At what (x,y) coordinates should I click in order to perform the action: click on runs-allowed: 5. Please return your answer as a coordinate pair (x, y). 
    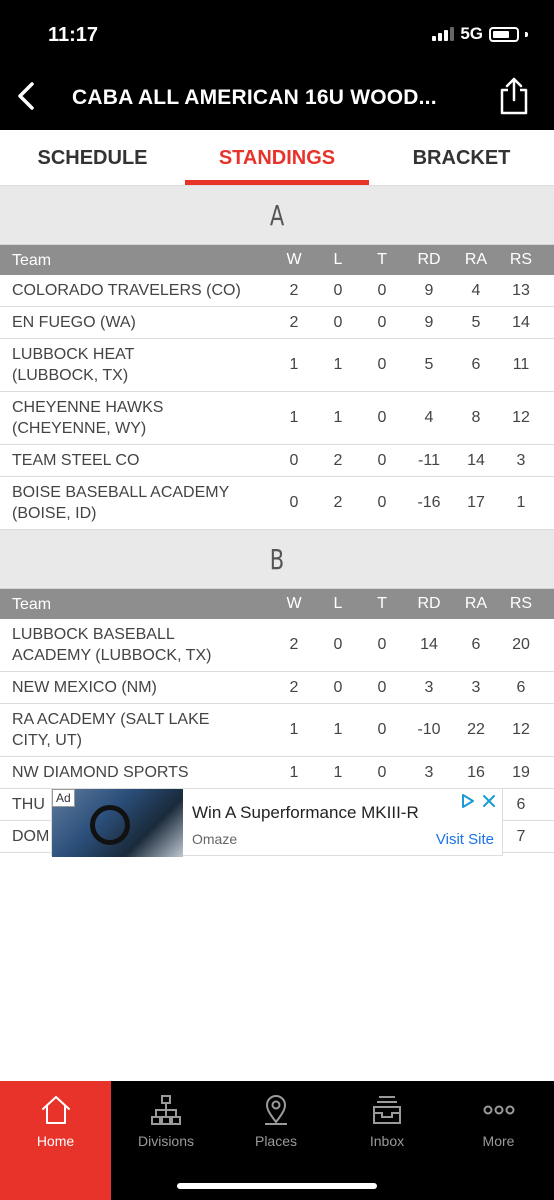
    Looking at the image, I should click on (476, 322).